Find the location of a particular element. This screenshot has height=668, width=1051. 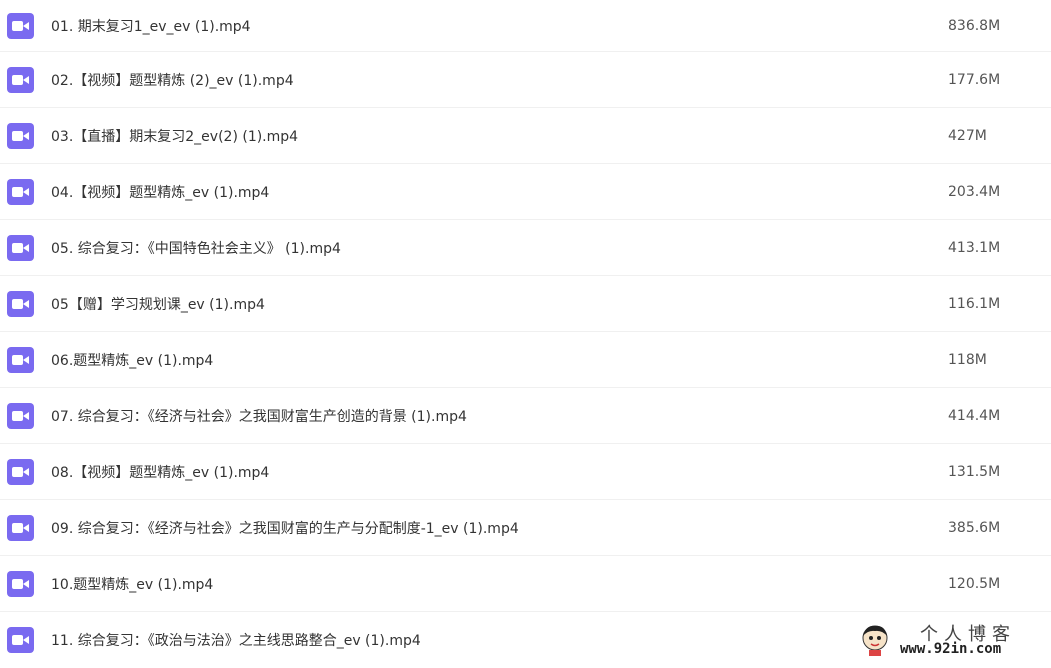

file-name: 08.【视频】题型精炼_ev (1).mp4 is located at coordinates (160, 472).